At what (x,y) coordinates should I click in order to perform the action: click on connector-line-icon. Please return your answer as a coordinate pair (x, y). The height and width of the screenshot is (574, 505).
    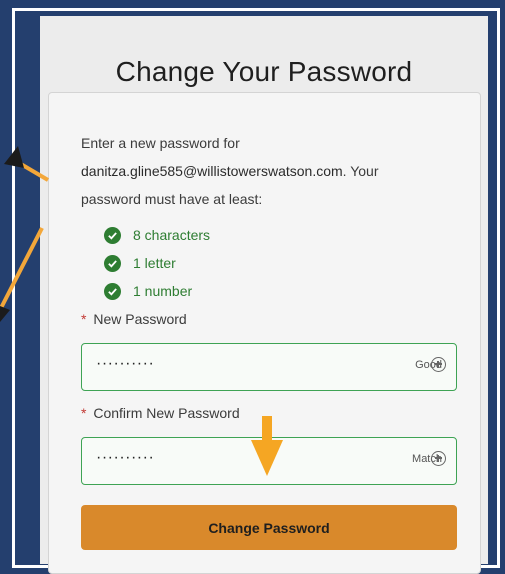
    Looking at the image, I should click on (25, 234).